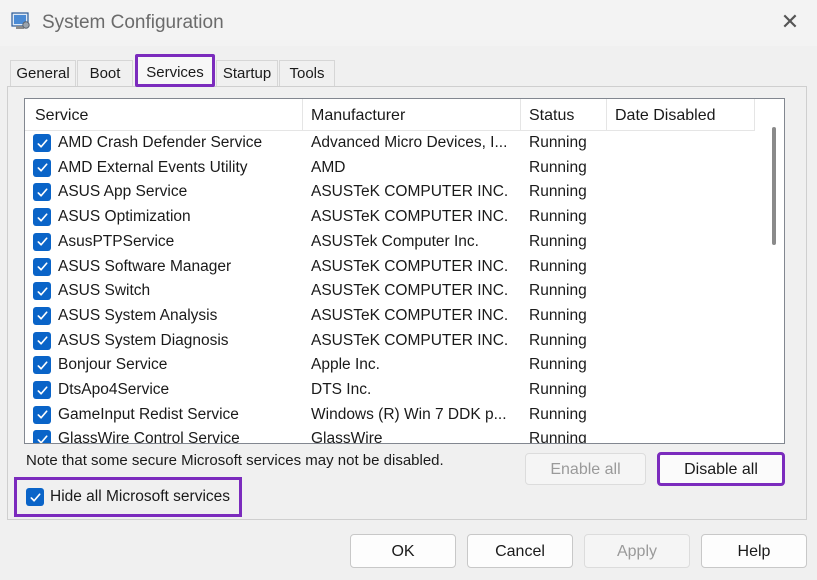 The width and height of the screenshot is (817, 580). I want to click on service-name: AsusPTPService, so click(116, 241).